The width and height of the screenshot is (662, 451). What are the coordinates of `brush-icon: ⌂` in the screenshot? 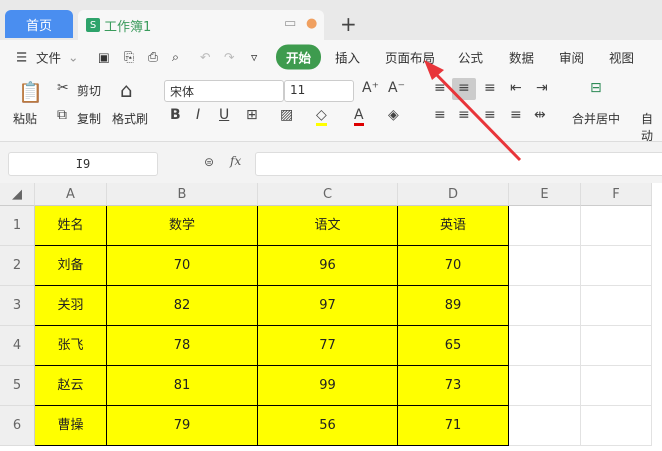 It's located at (126, 90).